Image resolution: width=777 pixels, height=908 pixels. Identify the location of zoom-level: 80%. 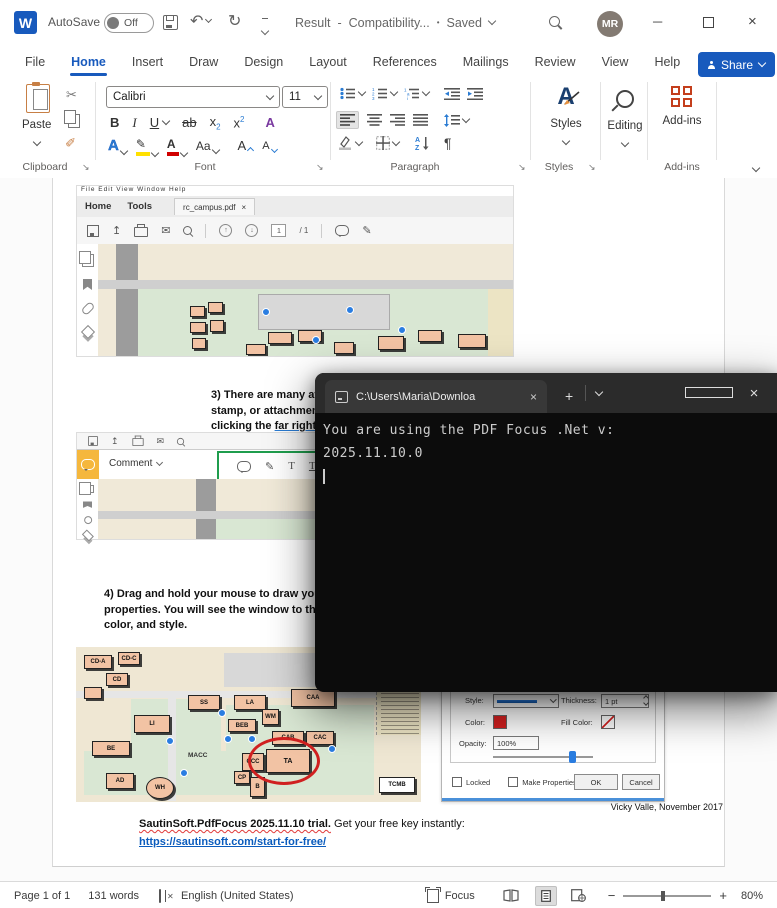
(752, 896).